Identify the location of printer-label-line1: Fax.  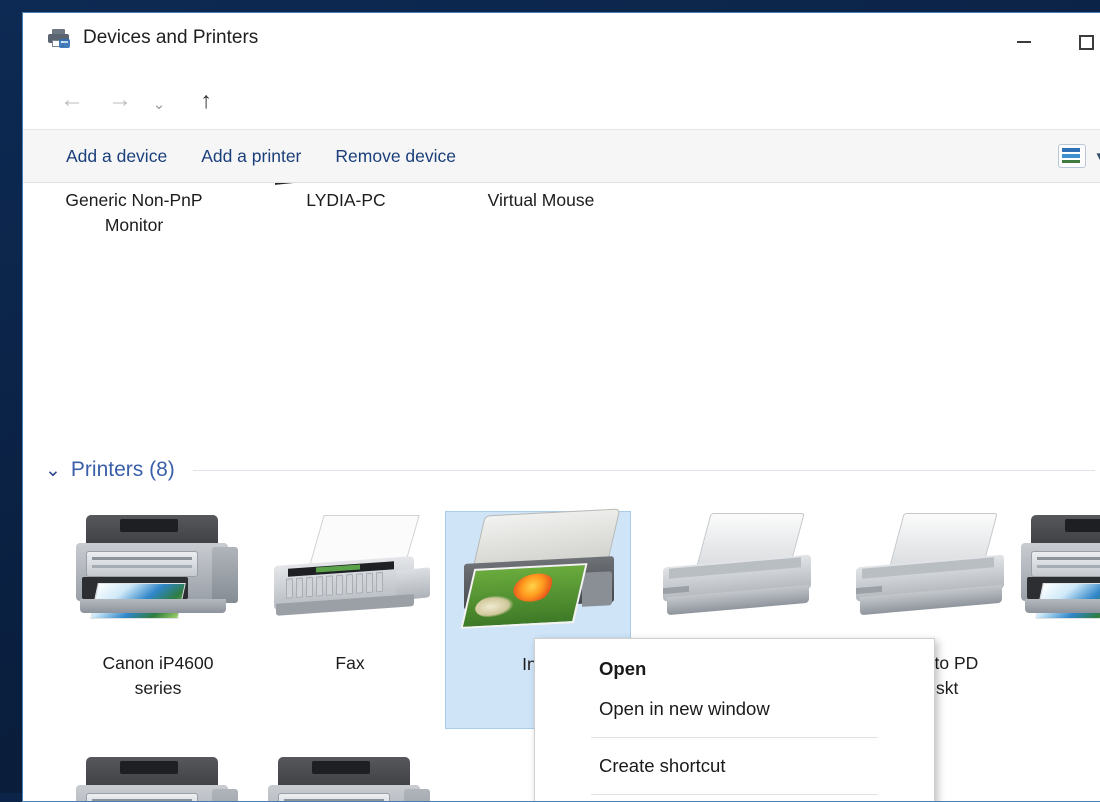
(350, 663).